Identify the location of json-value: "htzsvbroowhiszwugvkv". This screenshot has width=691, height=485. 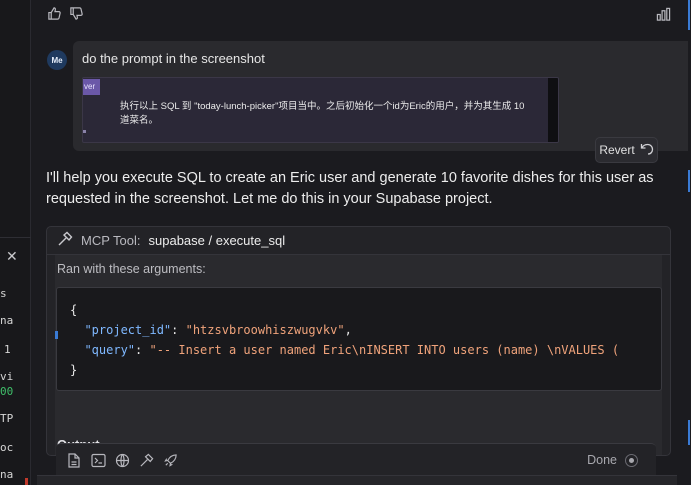
(265, 330).